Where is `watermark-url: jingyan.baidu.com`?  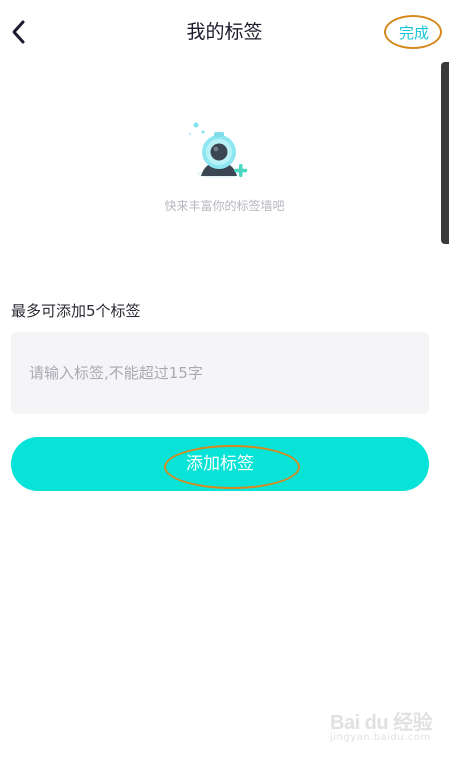
watermark-url: jingyan.baidu.com is located at coordinates (380, 737).